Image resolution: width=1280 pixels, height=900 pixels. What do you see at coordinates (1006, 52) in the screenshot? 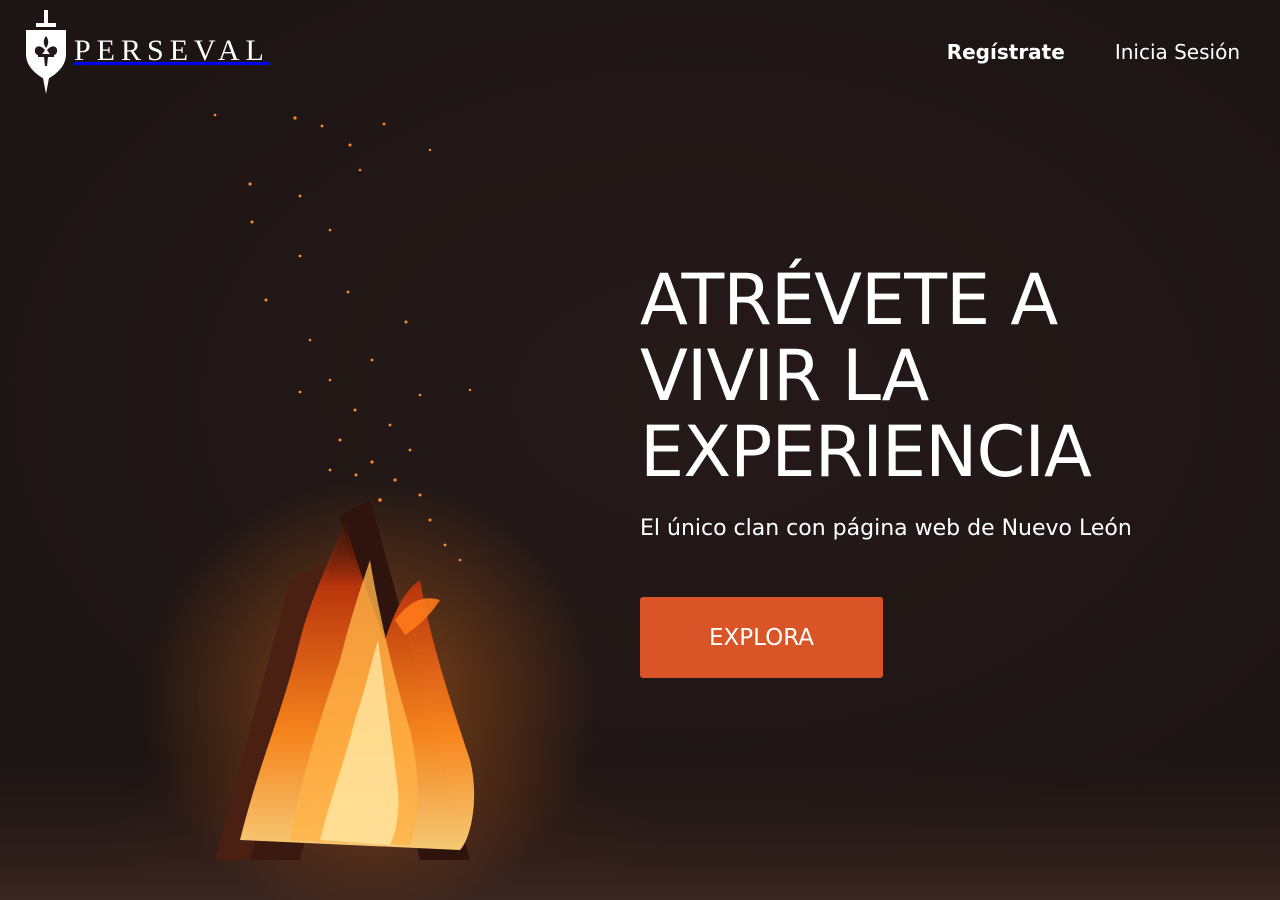
I see `register-link: Regístrate` at bounding box center [1006, 52].